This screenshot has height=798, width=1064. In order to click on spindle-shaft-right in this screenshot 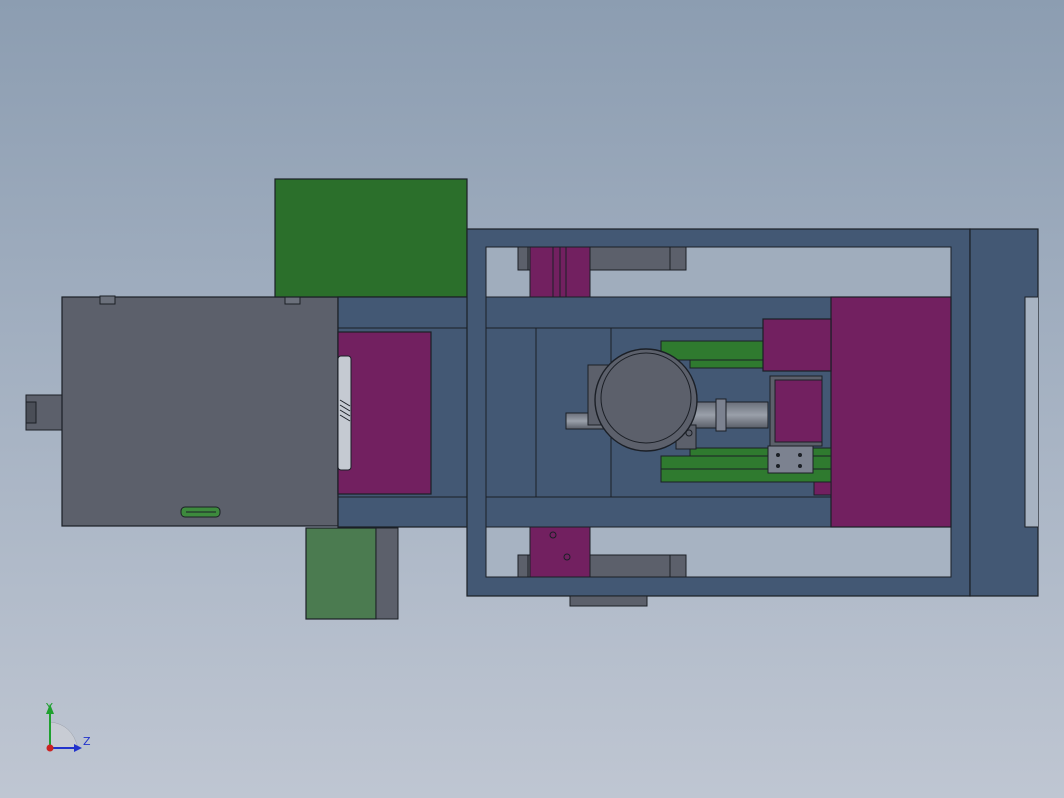, I will do `click(729, 415)`.